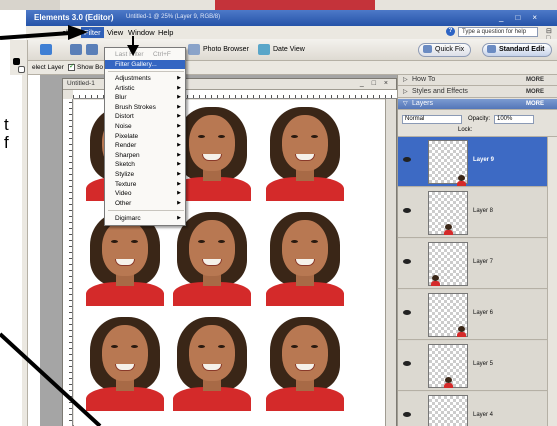 This screenshot has width=557, height=426. I want to click on menu-item-render: Render ▶, so click(145, 145).